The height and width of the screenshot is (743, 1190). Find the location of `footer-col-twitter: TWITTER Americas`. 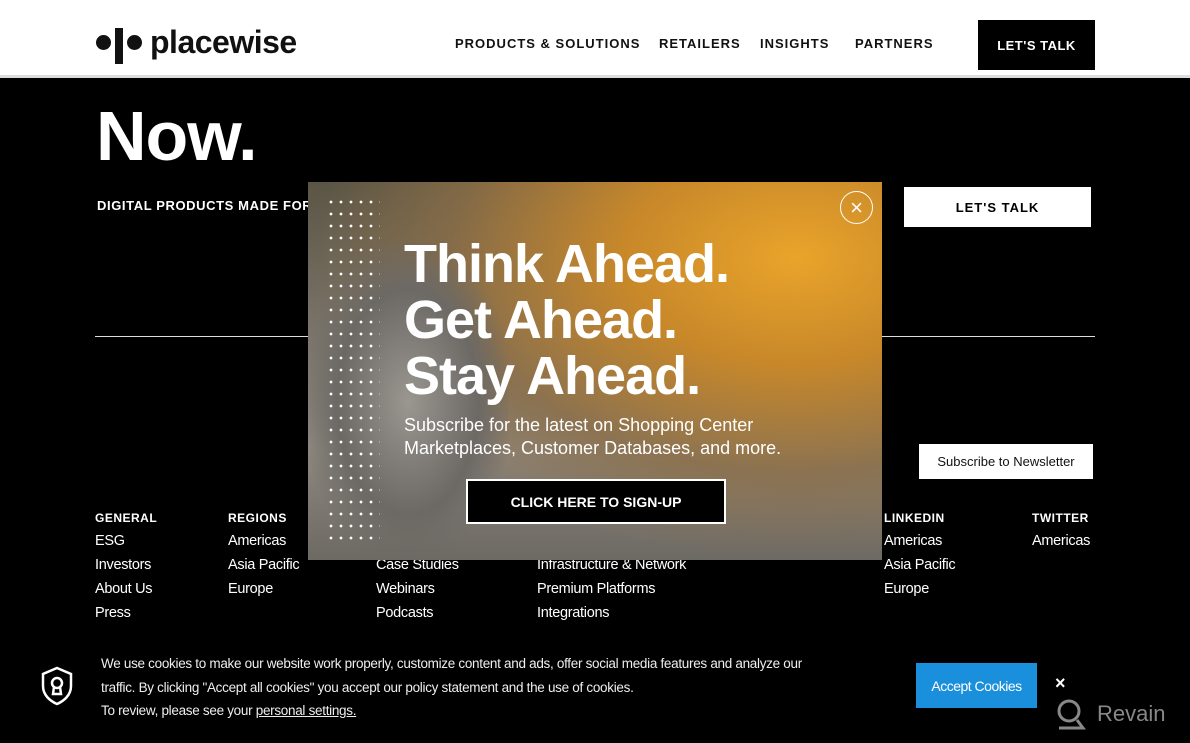

footer-col-twitter: TWITTER Americas is located at coordinates (1061, 534).